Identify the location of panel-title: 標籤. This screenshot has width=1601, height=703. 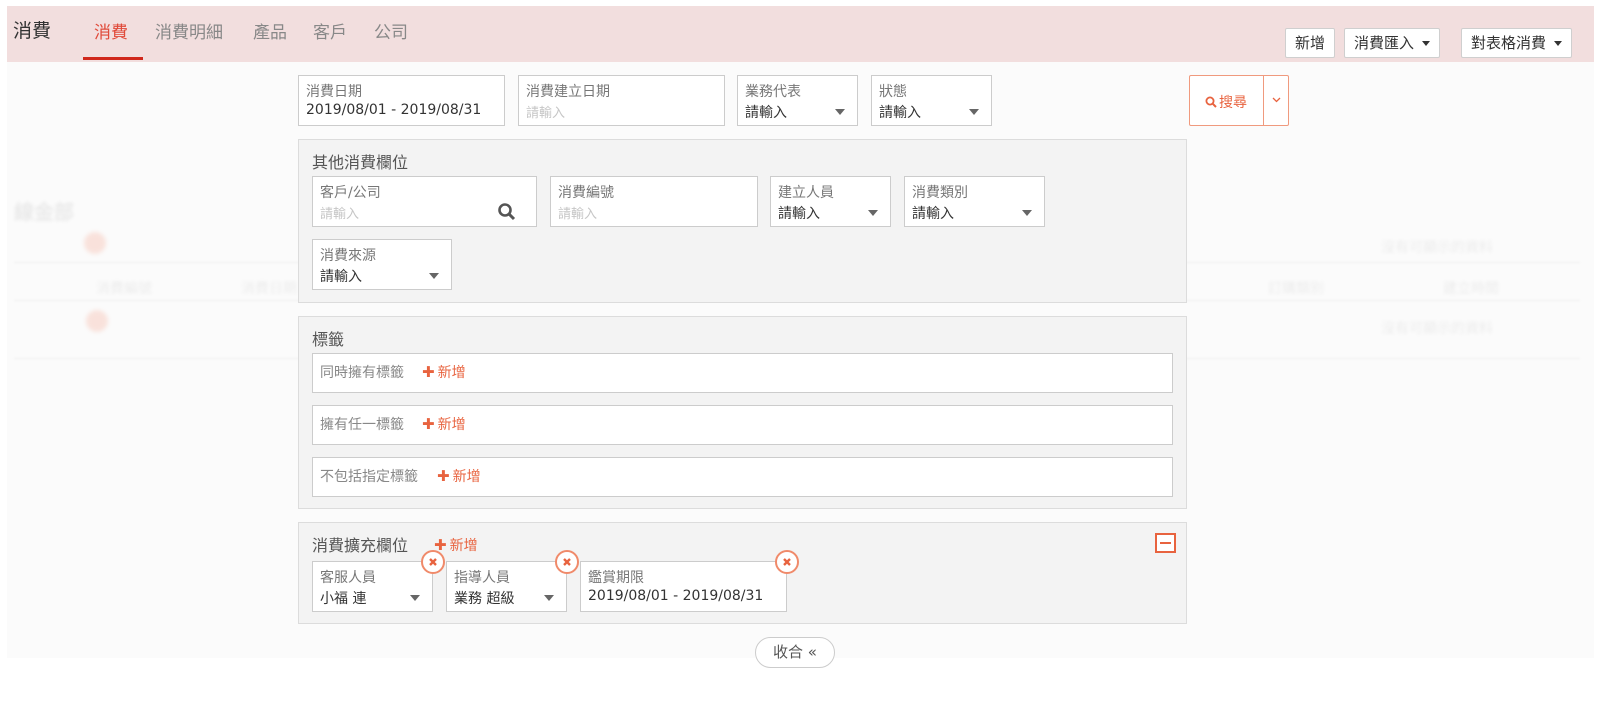
(328, 339).